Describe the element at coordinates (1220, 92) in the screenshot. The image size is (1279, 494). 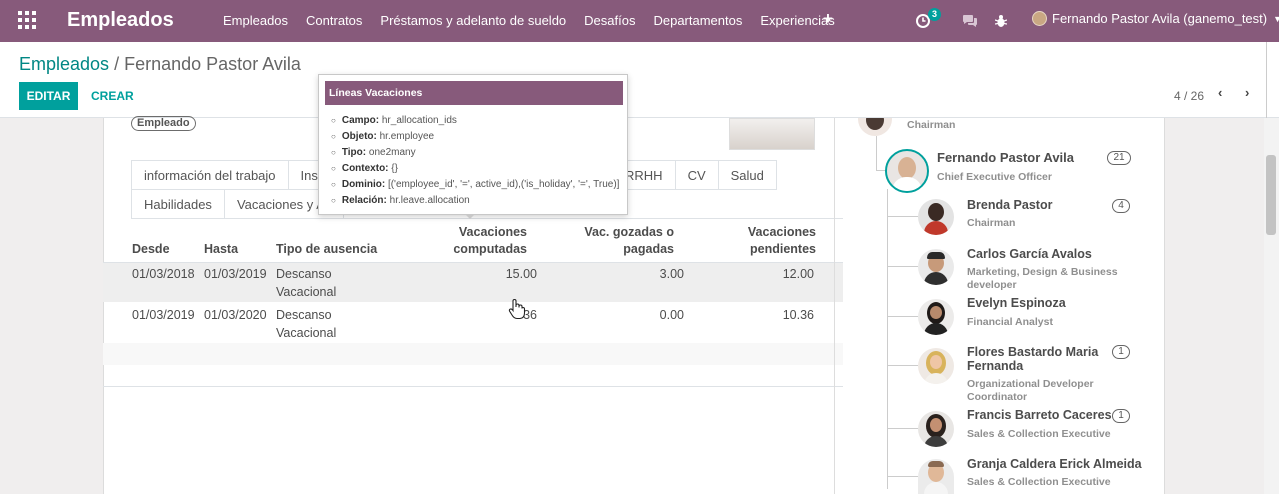
I see `pager-prev-button: ‹` at that location.